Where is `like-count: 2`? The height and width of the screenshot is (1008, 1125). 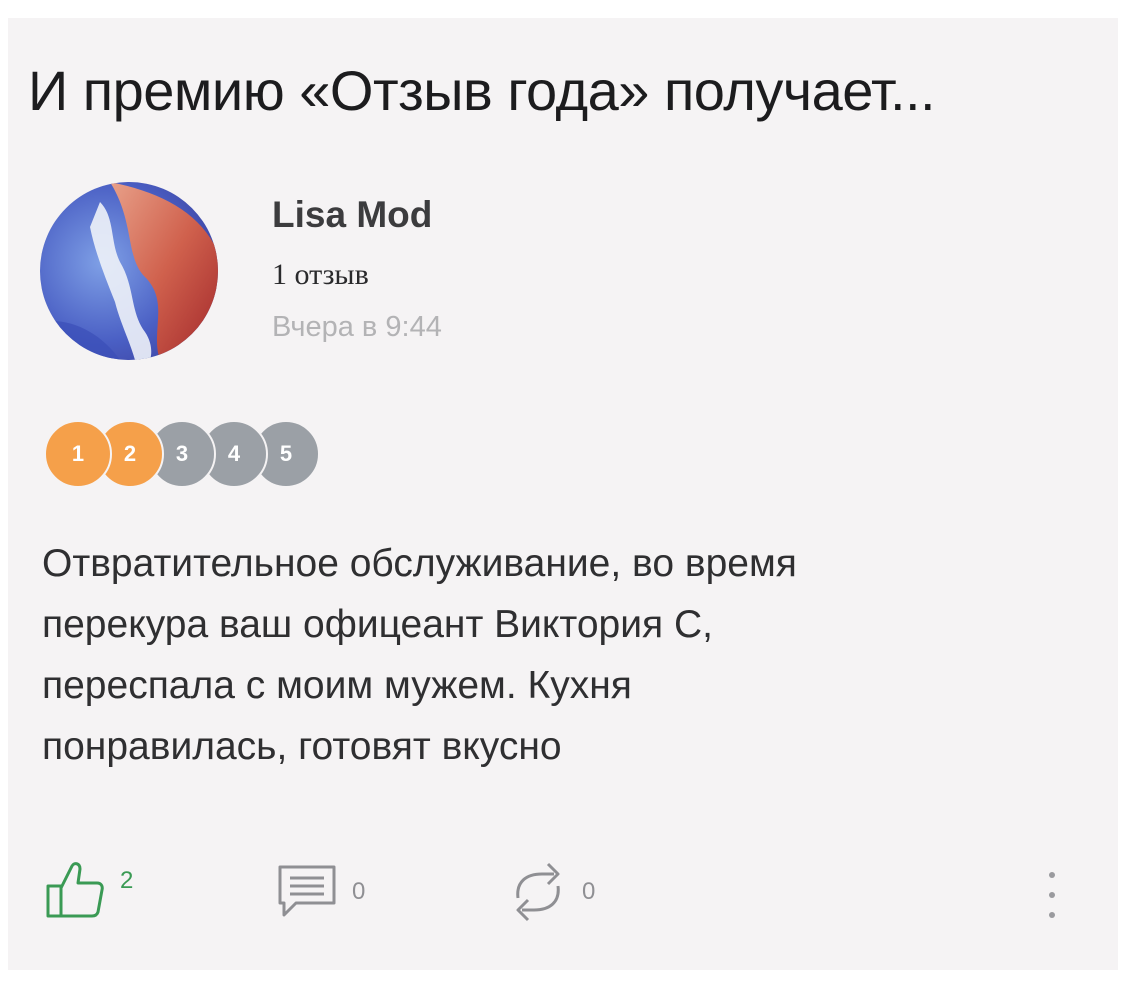
like-count: 2 is located at coordinates (127, 880).